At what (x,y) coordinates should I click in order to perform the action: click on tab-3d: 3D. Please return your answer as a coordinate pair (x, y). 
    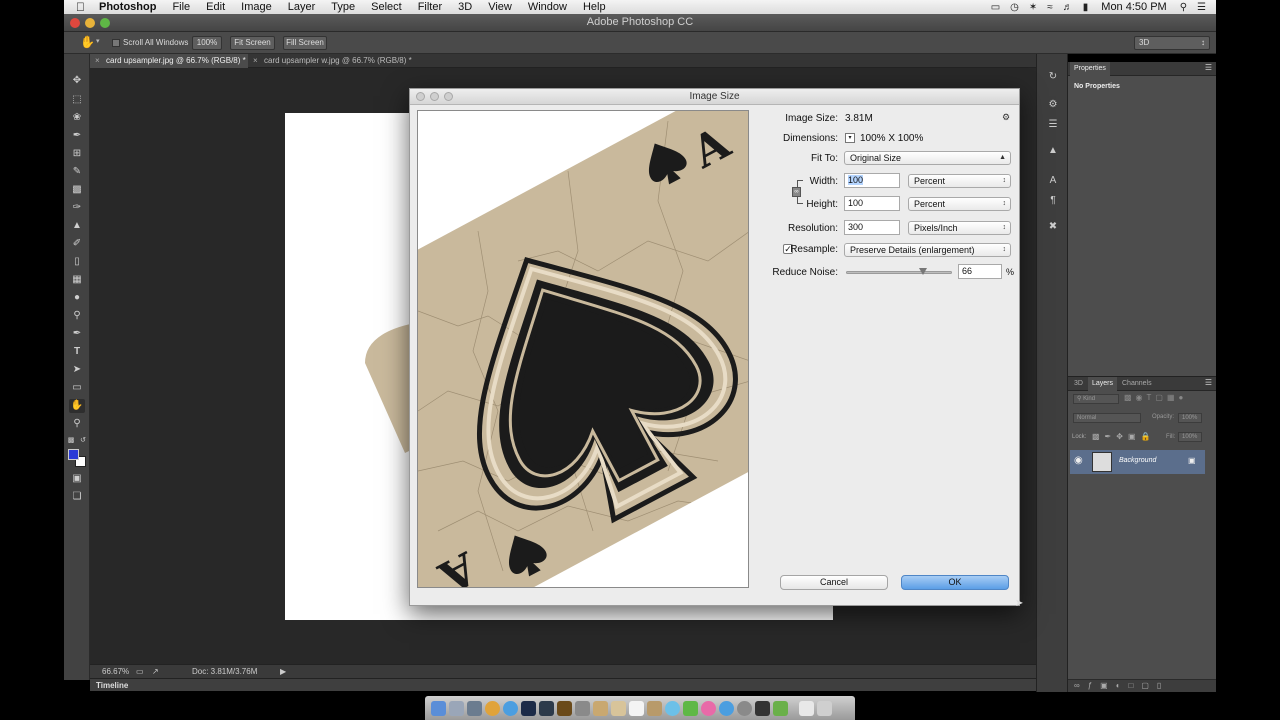
    Looking at the image, I should click on (1078, 384).